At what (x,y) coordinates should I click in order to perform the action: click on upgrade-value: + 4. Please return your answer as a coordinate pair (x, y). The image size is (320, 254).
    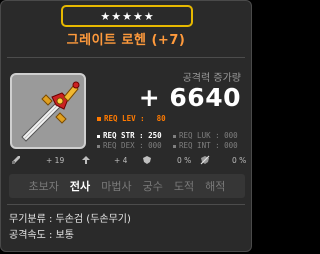
    Looking at the image, I should click on (121, 160).